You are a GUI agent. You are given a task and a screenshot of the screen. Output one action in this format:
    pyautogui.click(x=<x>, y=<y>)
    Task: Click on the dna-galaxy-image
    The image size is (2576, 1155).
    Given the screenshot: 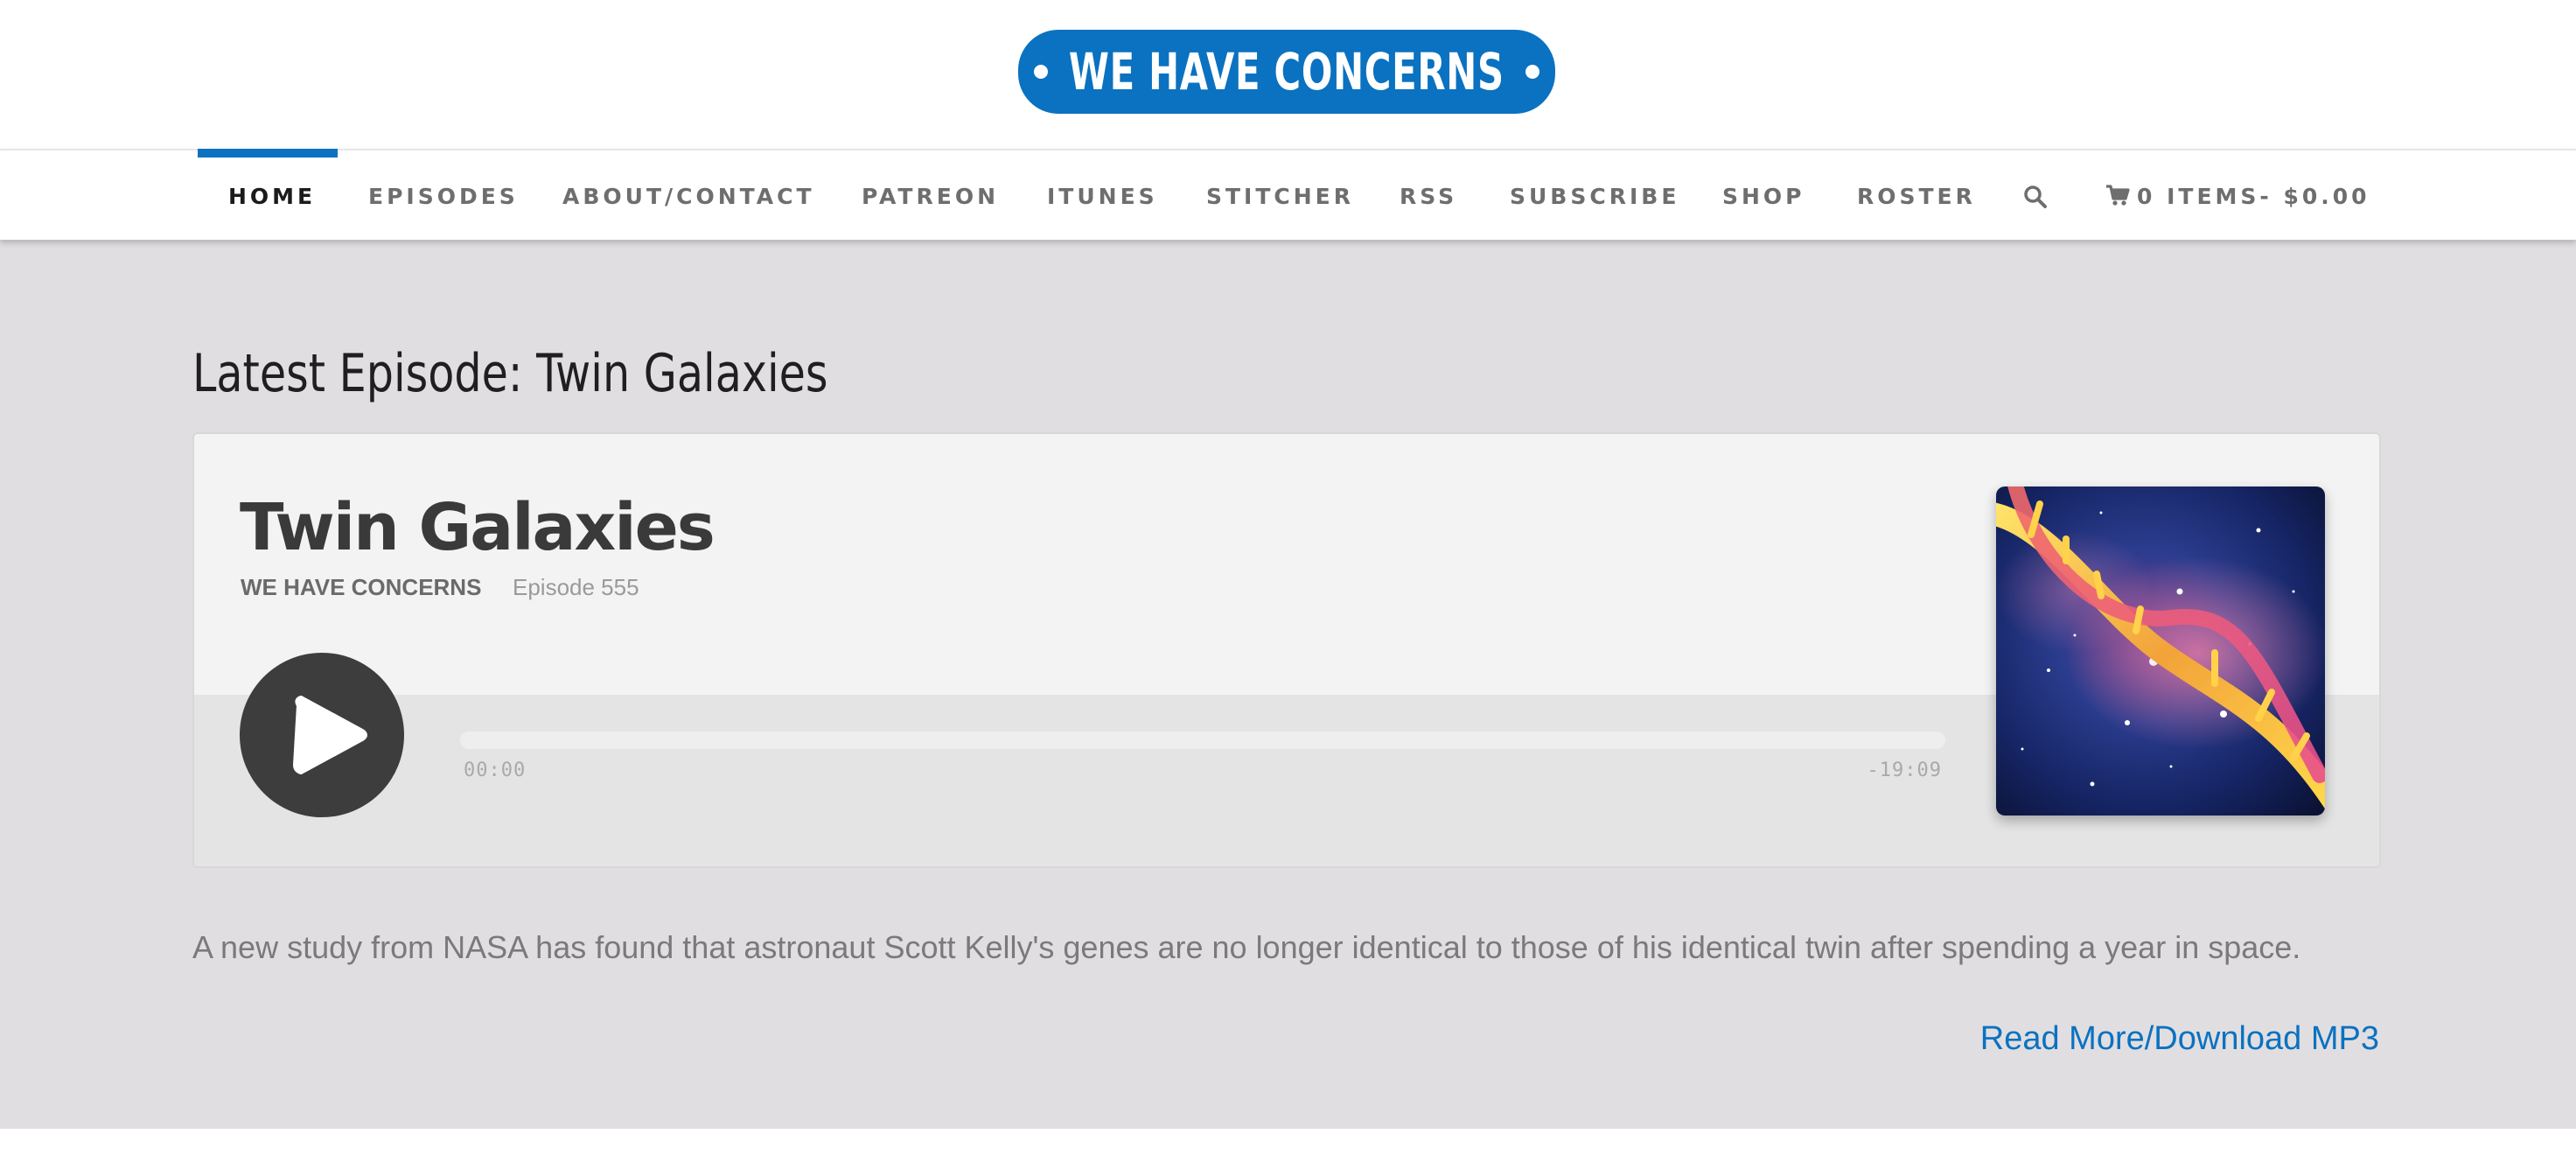 What is the action you would take?
    pyautogui.click(x=2160, y=651)
    